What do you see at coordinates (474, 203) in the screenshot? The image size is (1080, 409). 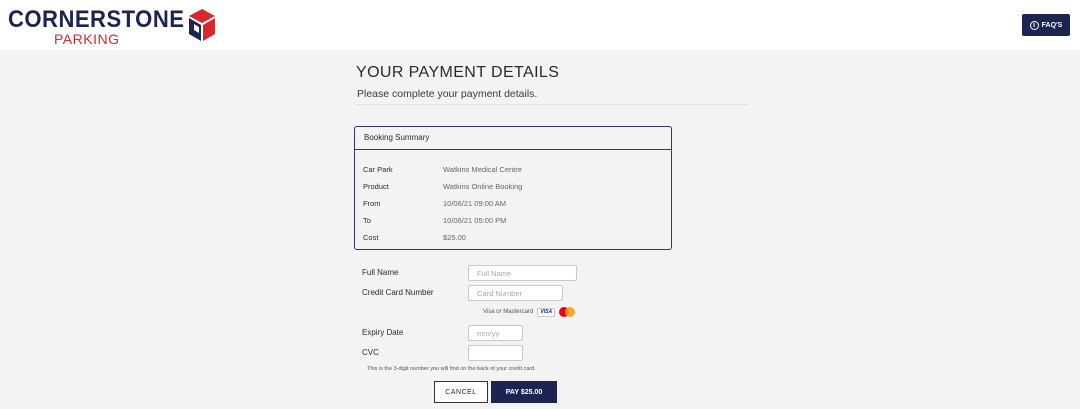 I see `summary-value: 10/06/21 09:00 AM` at bounding box center [474, 203].